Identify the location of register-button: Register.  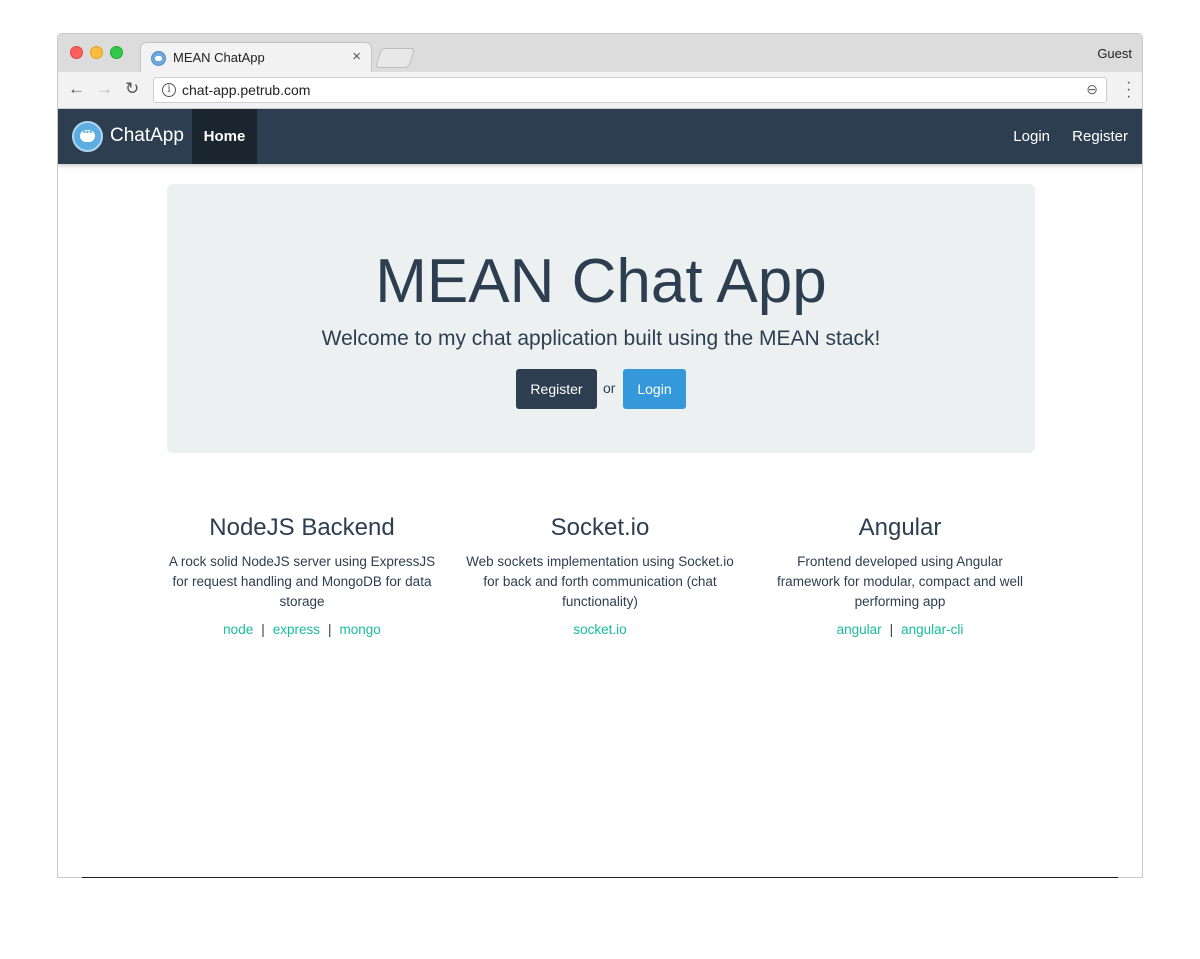
(556, 389).